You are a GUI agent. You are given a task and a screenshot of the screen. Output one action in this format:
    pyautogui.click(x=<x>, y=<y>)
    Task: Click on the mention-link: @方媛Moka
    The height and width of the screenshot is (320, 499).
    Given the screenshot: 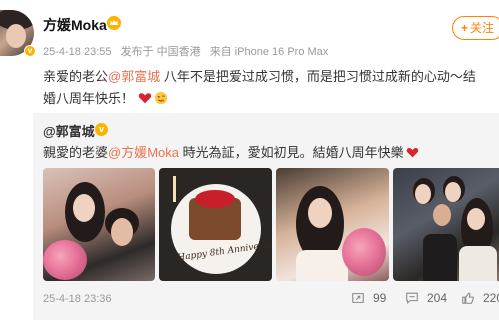 What is the action you would take?
    pyautogui.click(x=143, y=152)
    